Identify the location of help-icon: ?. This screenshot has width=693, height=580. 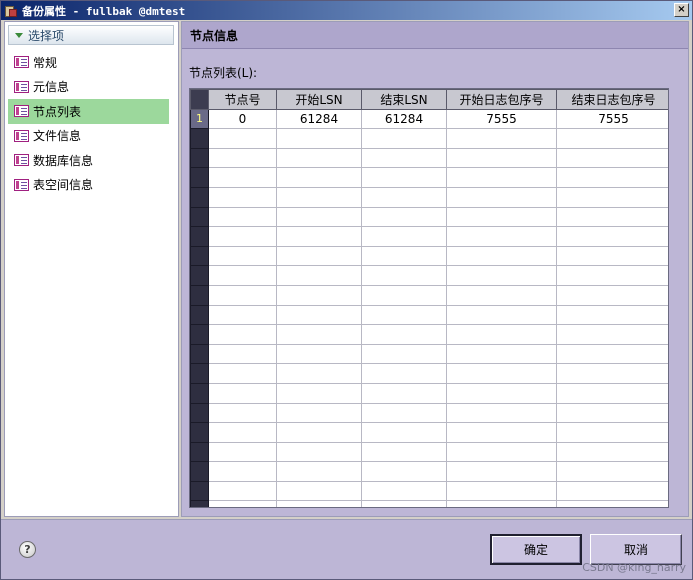
(27, 549).